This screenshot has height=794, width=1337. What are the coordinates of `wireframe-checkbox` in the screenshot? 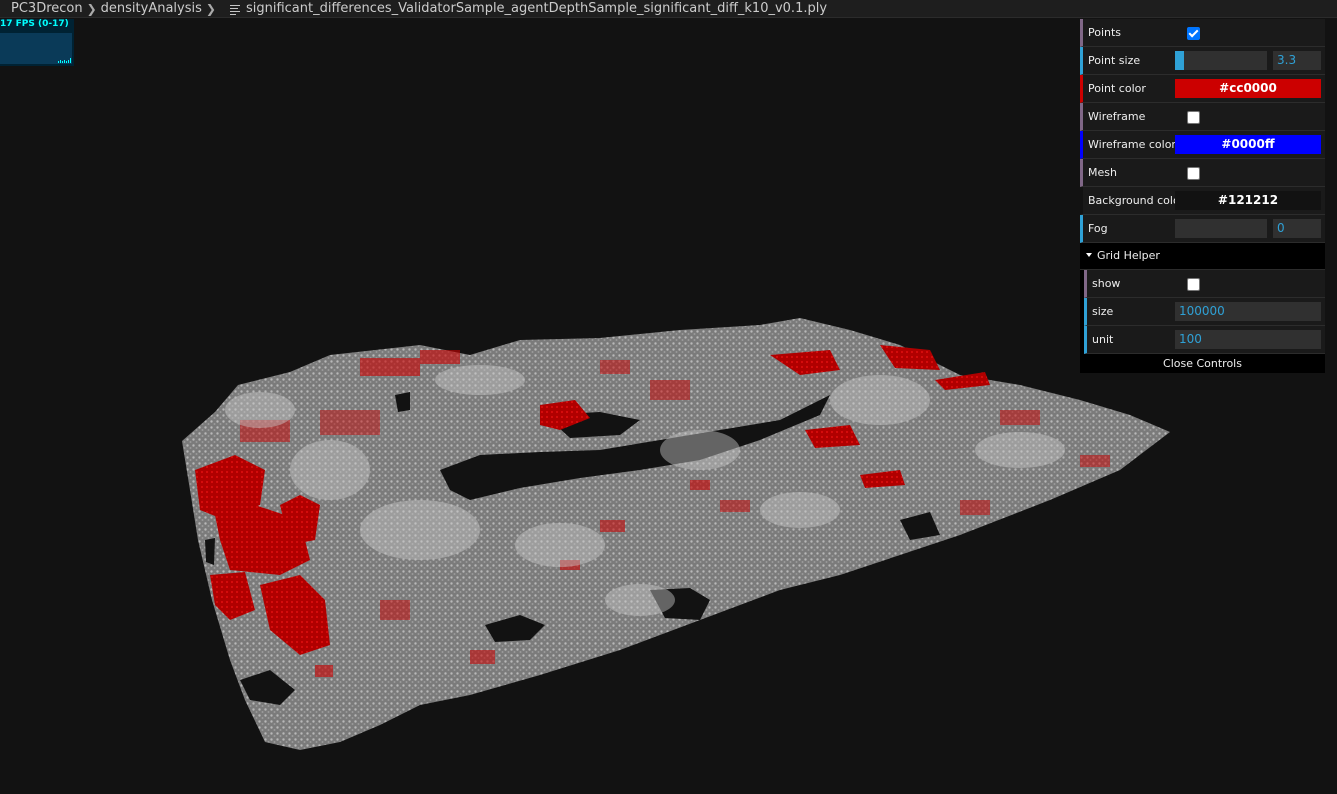 It's located at (1193, 117).